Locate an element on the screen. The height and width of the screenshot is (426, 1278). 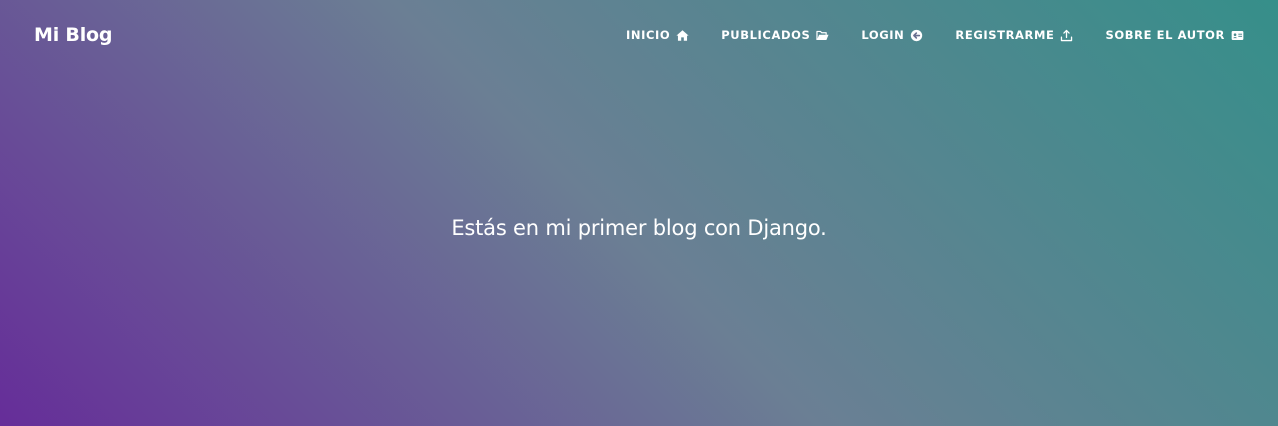
home-icon is located at coordinates (682, 35).